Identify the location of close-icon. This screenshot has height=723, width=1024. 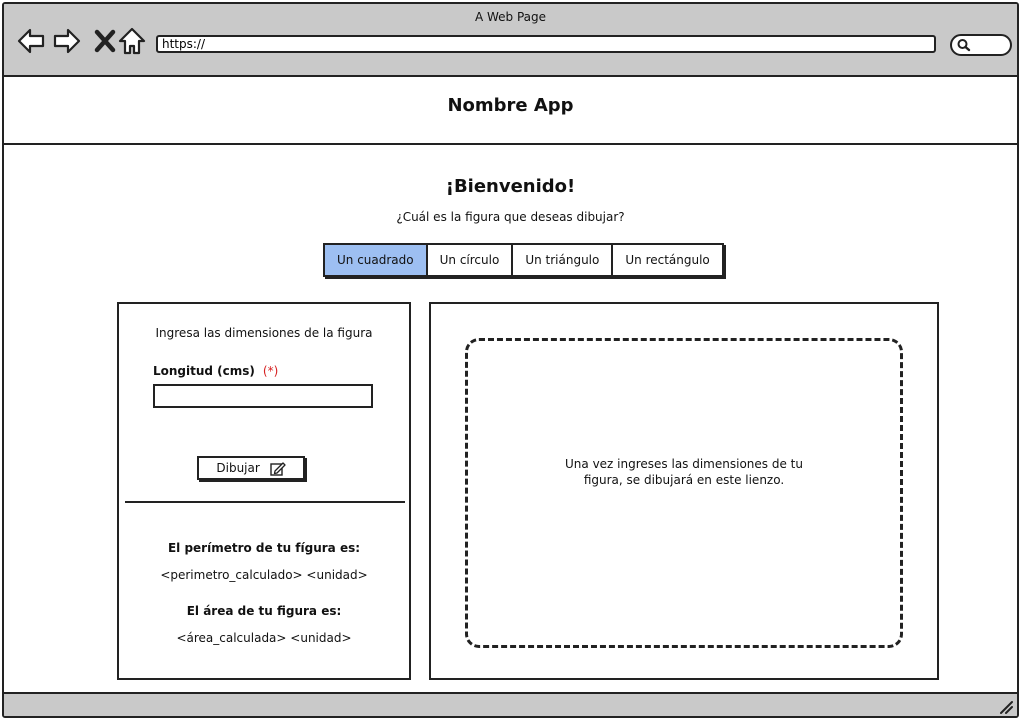
(105, 41).